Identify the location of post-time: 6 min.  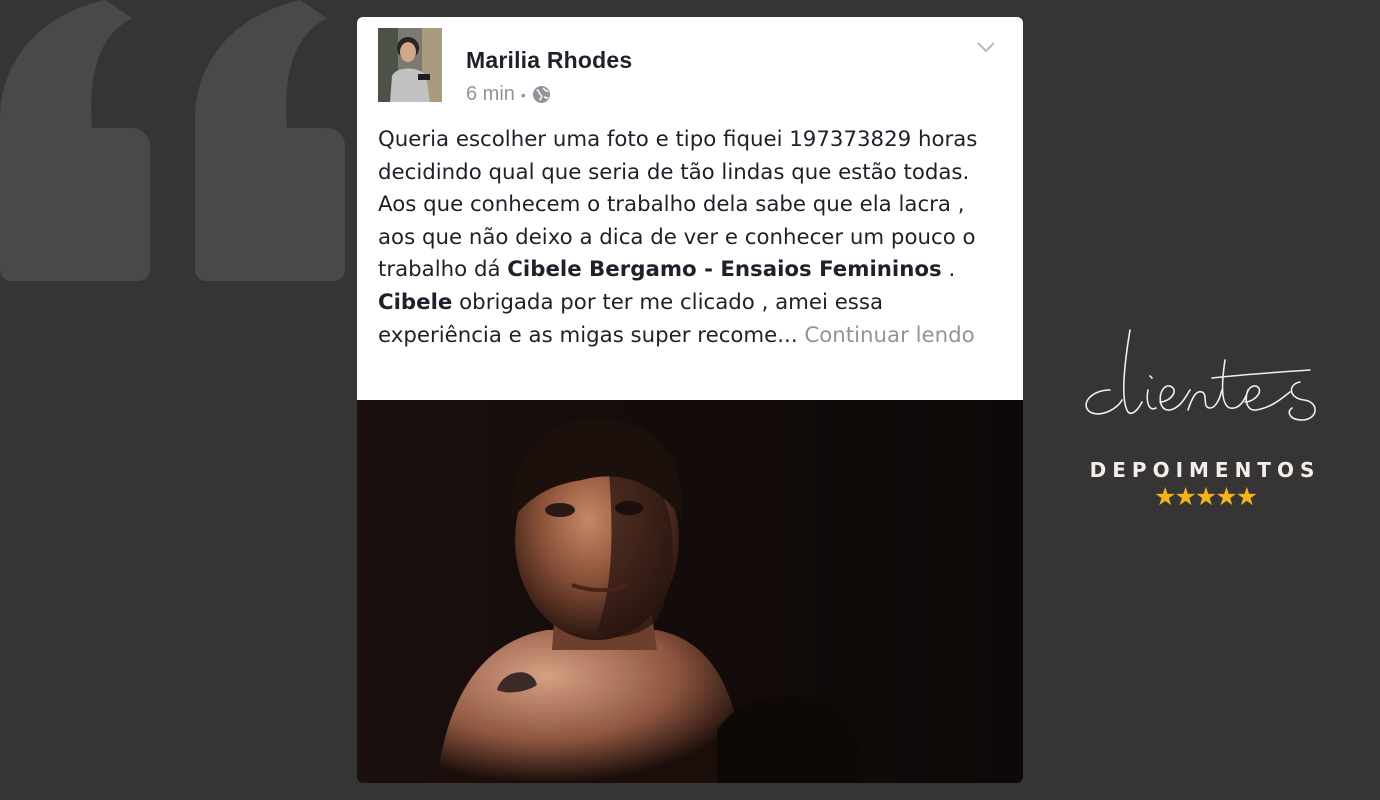
(490, 94).